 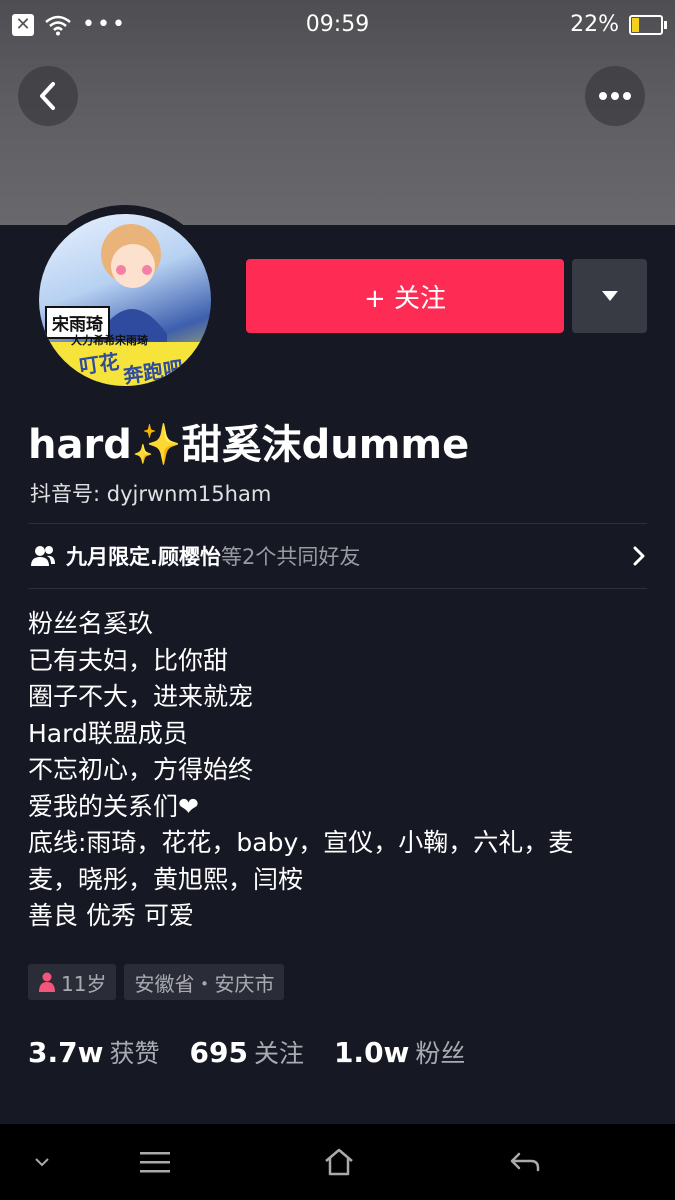 I want to click on system-nav-bar, so click(x=337, y=1162).